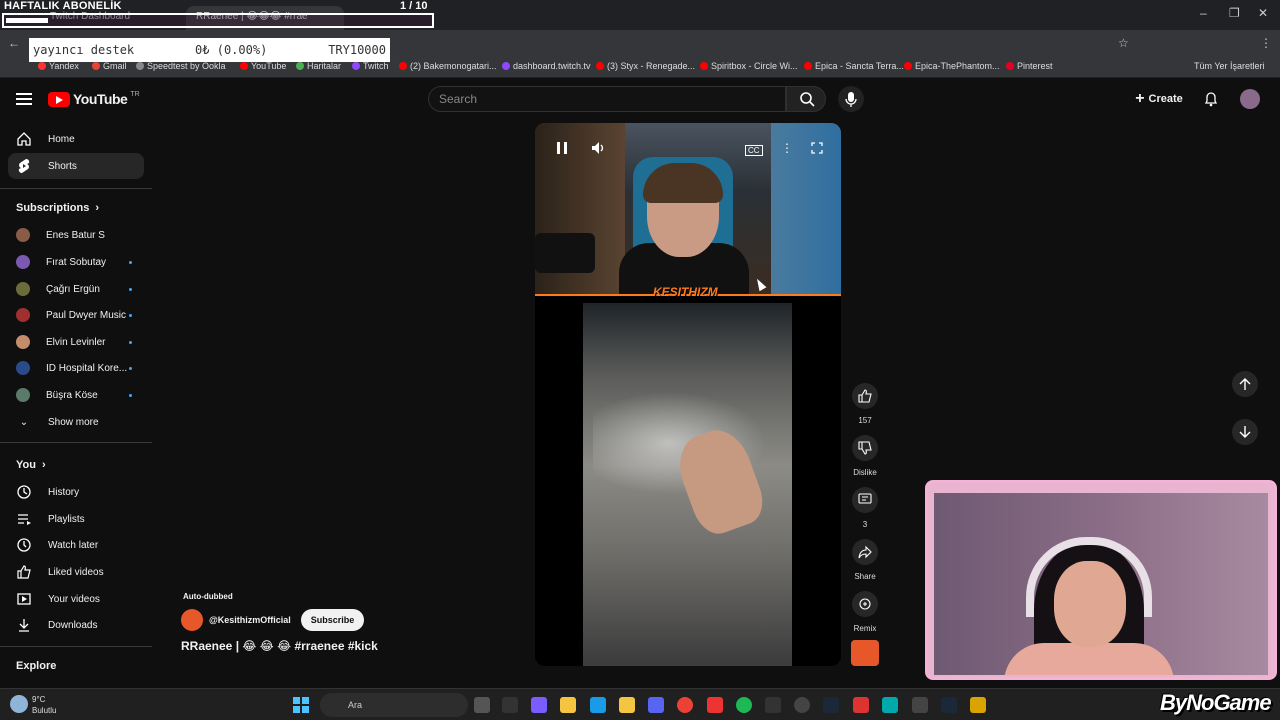 This screenshot has height=720, width=1280. I want to click on sidebar-item-liked-videos: Liked videos, so click(76, 572).